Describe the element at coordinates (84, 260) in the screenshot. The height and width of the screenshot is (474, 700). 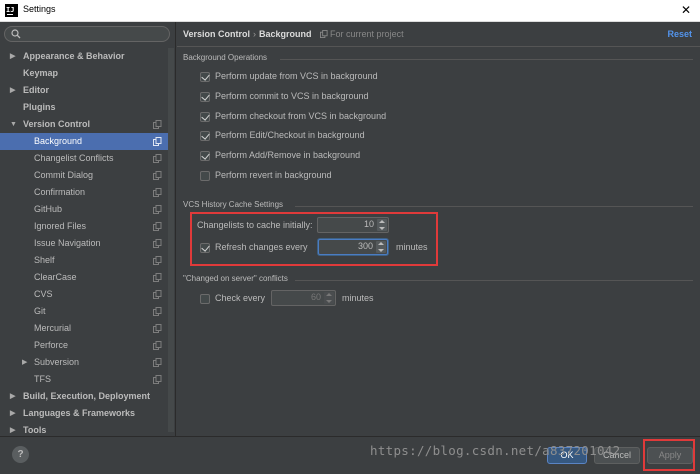
I see `sidebar-item: Shelf` at that location.